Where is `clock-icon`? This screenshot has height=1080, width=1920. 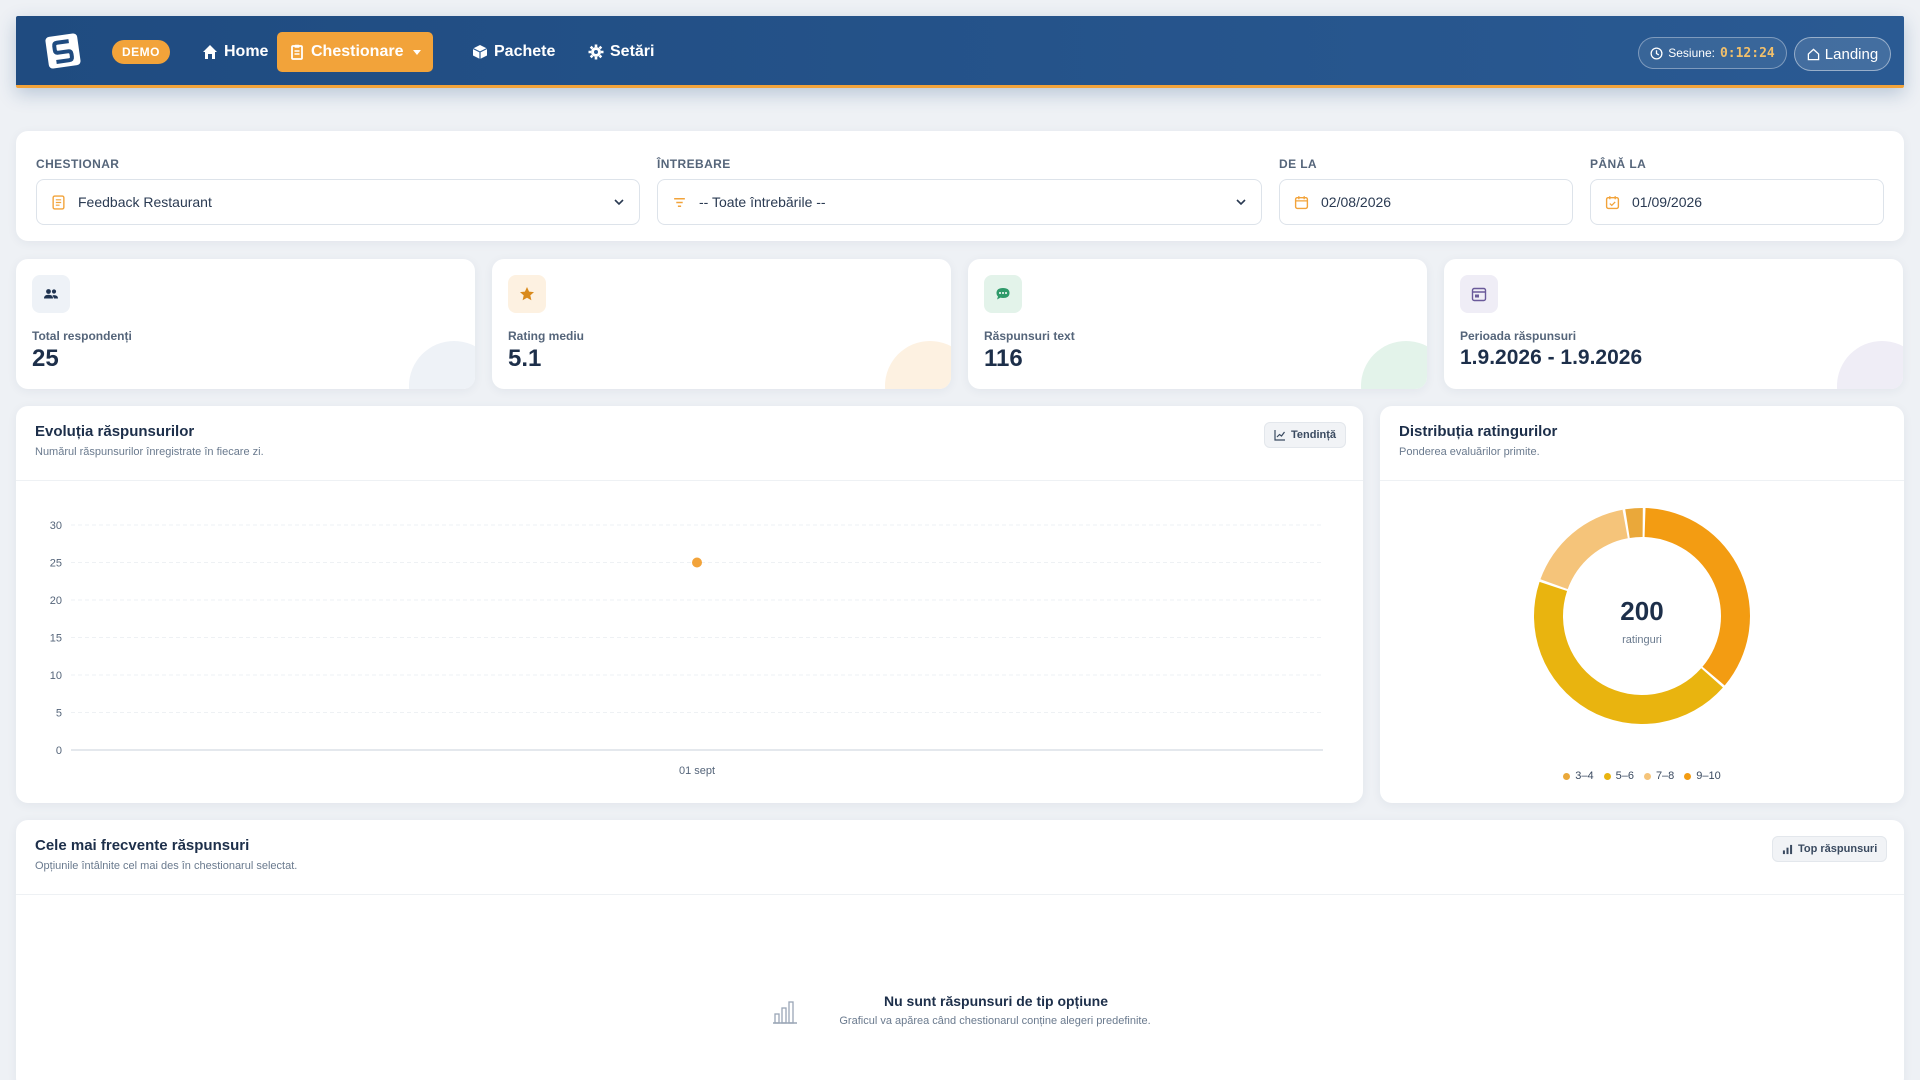
clock-icon is located at coordinates (1656, 53).